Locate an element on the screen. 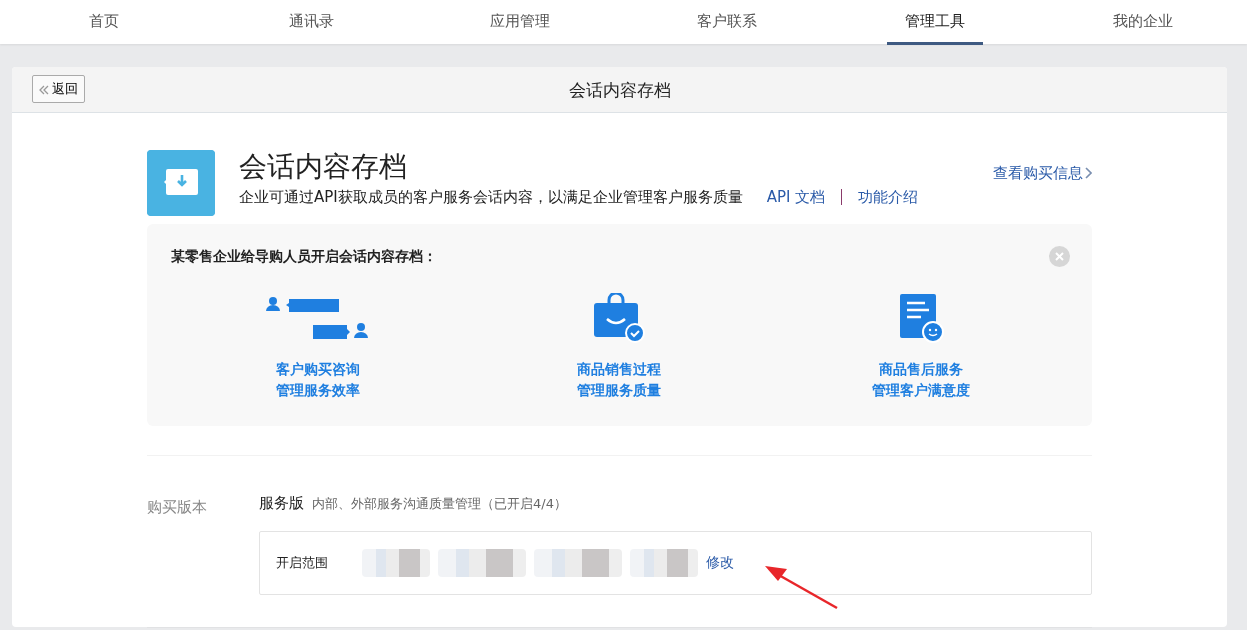 This screenshot has height=630, width=1247. version-name: 服务版 is located at coordinates (281, 503).